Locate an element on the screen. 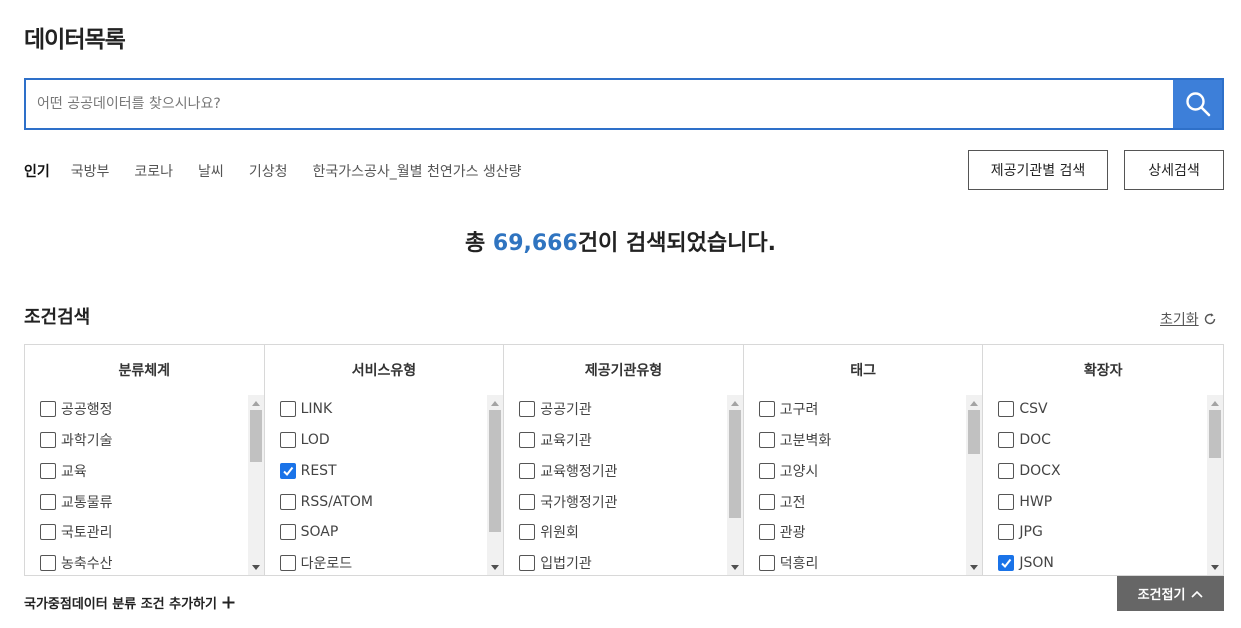  filter-option: 고구려 is located at coordinates (788, 409).